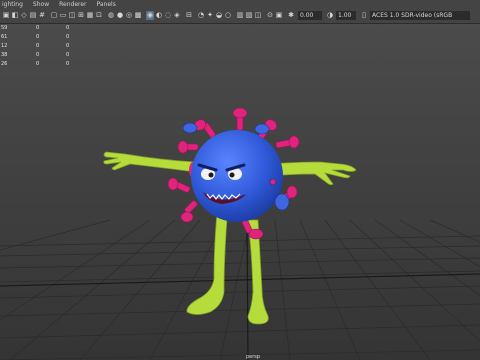  What do you see at coordinates (330, 15) in the screenshot?
I see `gamma-icon: ◑` at bounding box center [330, 15].